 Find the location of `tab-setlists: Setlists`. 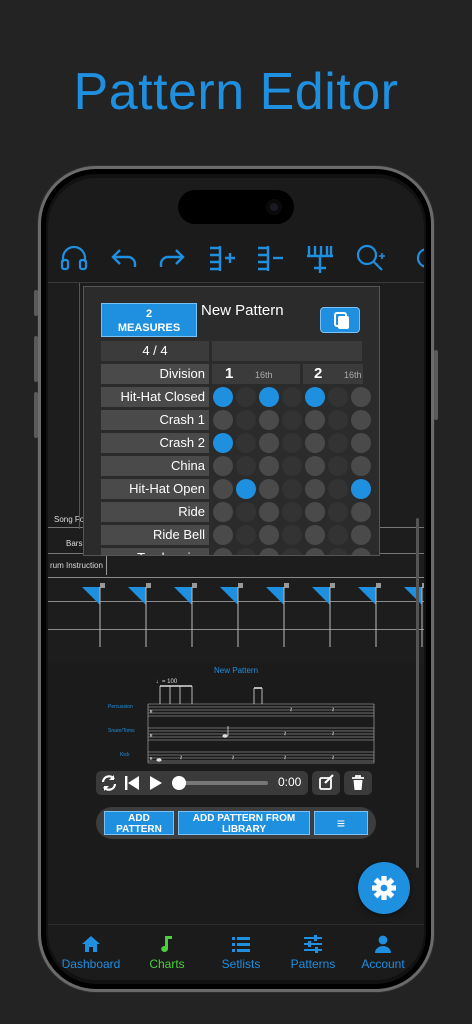

tab-setlists: Setlists is located at coordinates (241, 952).